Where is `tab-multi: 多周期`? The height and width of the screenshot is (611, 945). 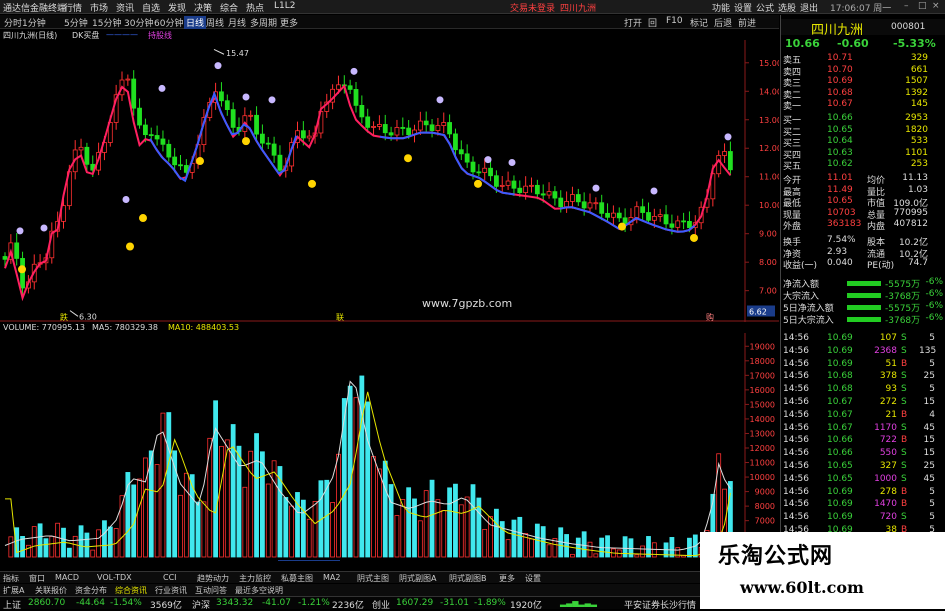
tab-multi: 多周期 is located at coordinates (263, 22).